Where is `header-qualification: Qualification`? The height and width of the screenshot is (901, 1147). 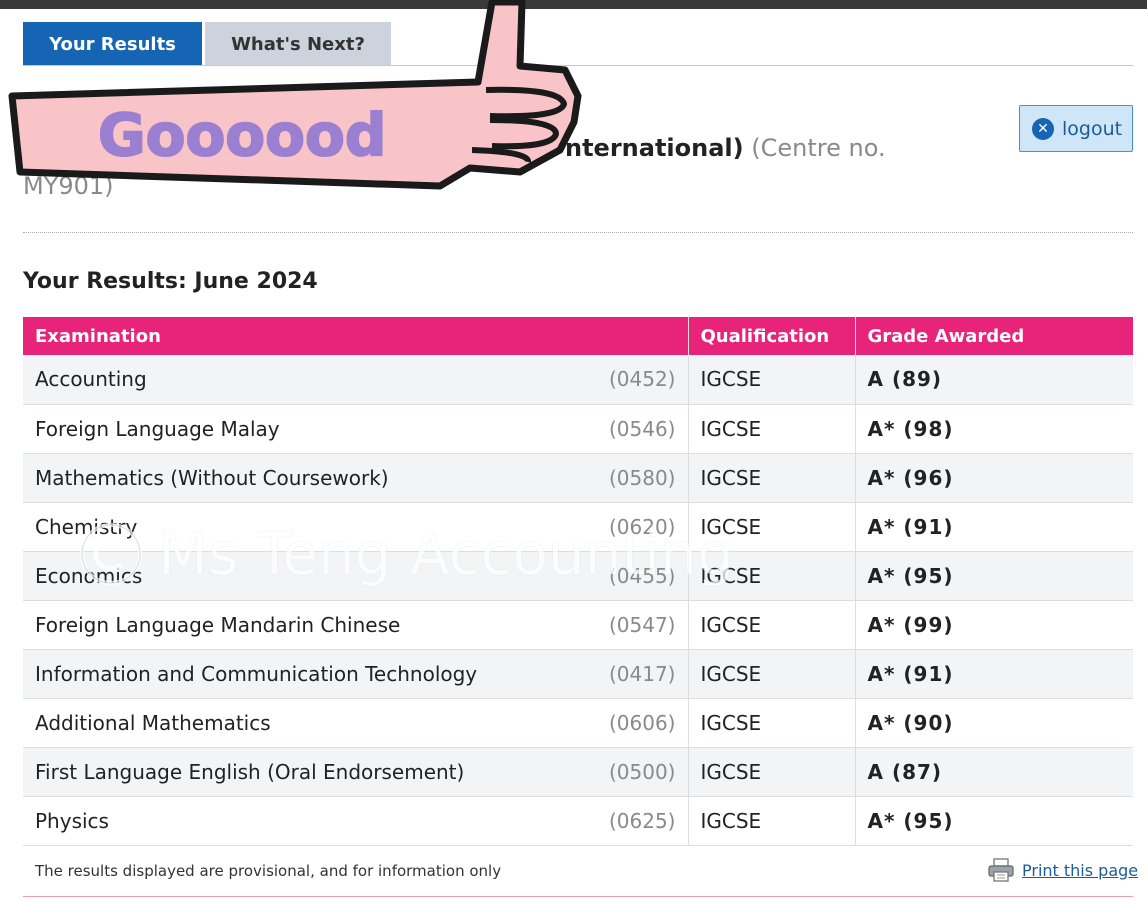 header-qualification: Qualification is located at coordinates (771, 336).